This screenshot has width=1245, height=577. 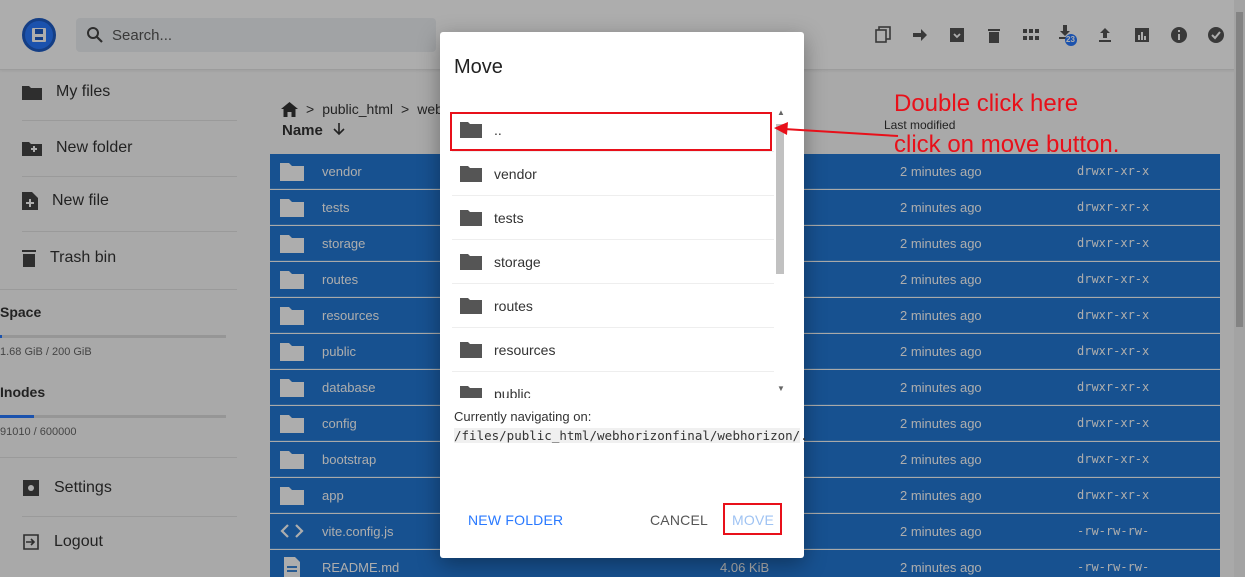 I want to click on folder-item-storage: storage, so click(x=613, y=262).